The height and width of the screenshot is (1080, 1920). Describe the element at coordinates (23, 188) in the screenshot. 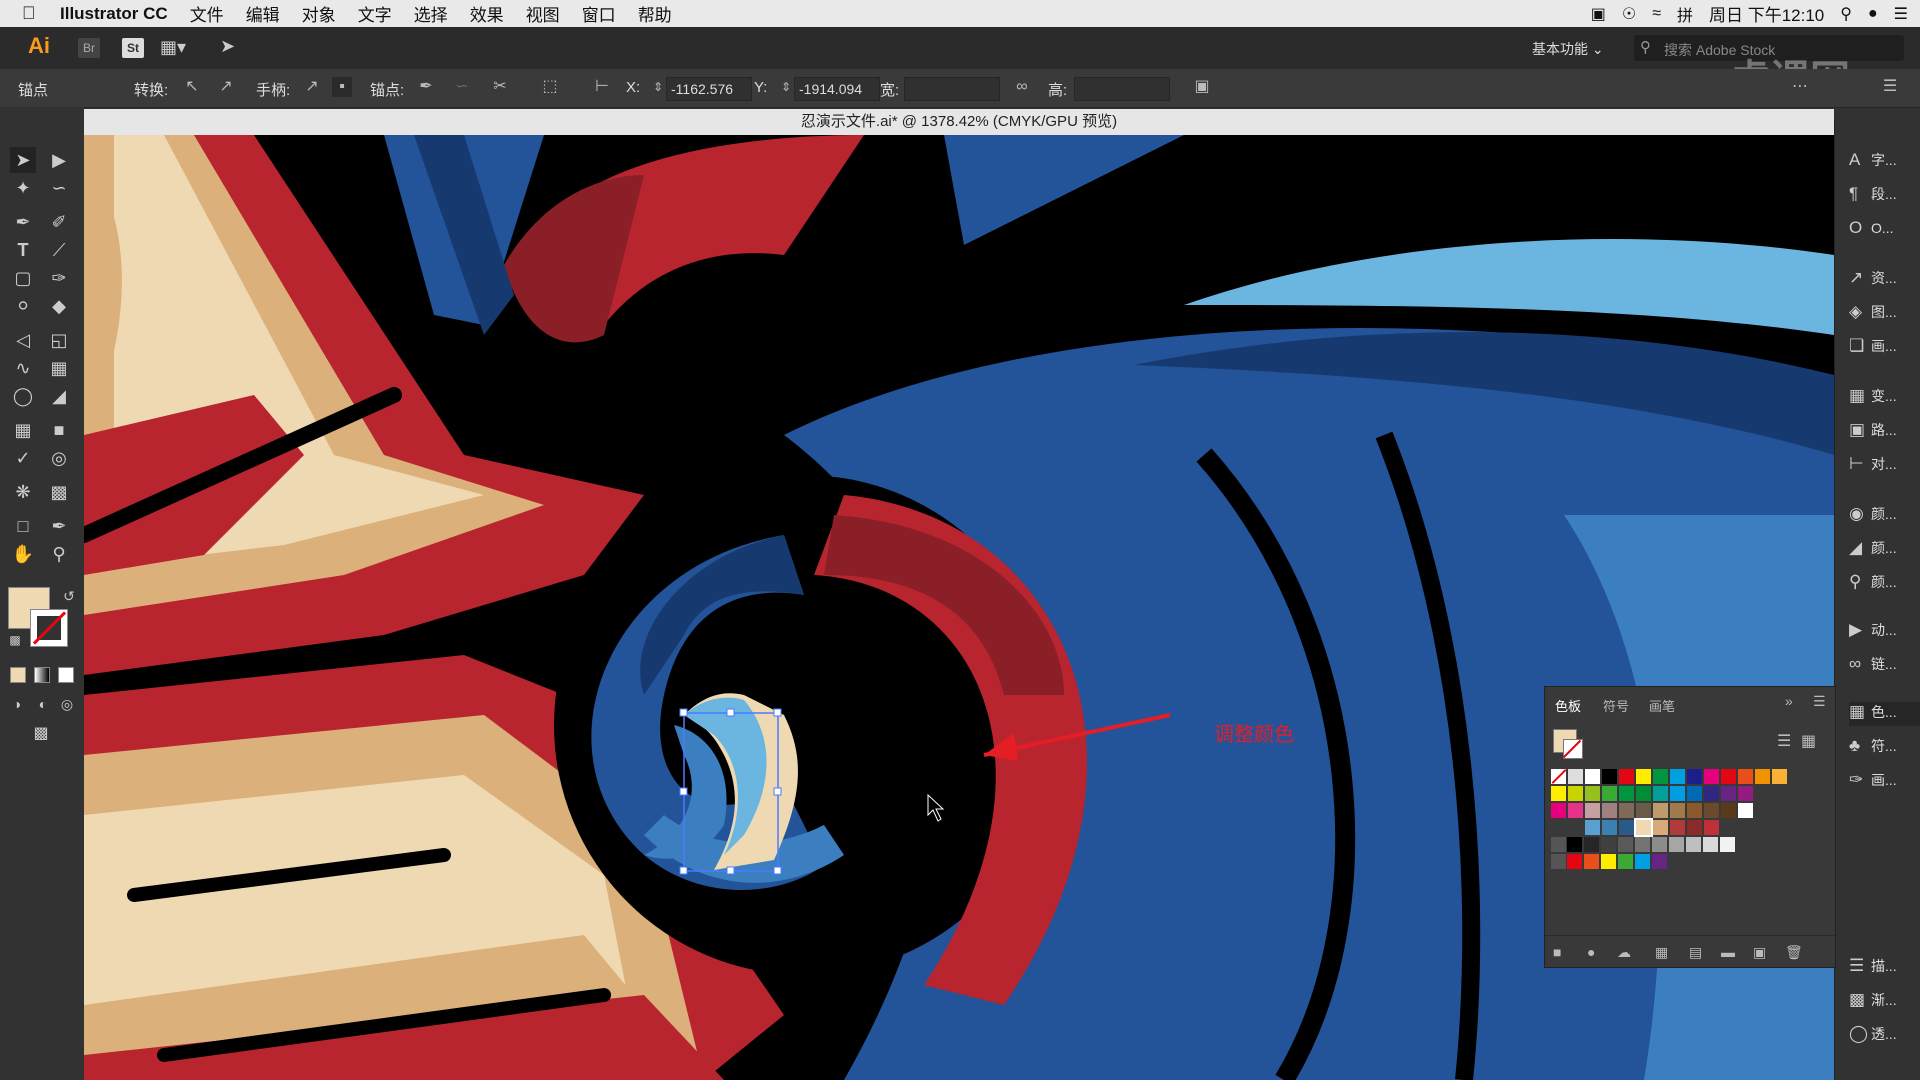

I see `magic-wand-tool-icon: ✦` at that location.